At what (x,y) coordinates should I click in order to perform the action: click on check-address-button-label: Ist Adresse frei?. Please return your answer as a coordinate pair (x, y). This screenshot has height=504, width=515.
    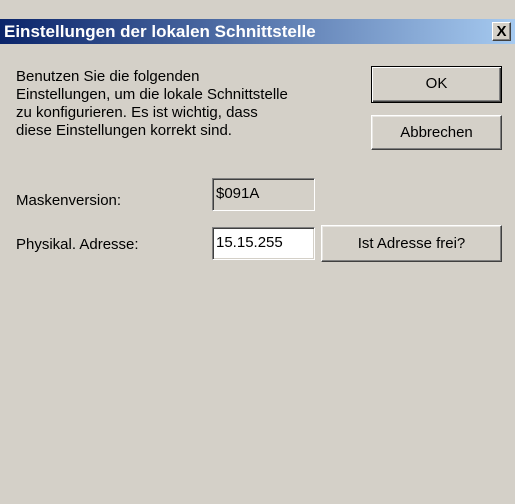
    Looking at the image, I should click on (411, 243).